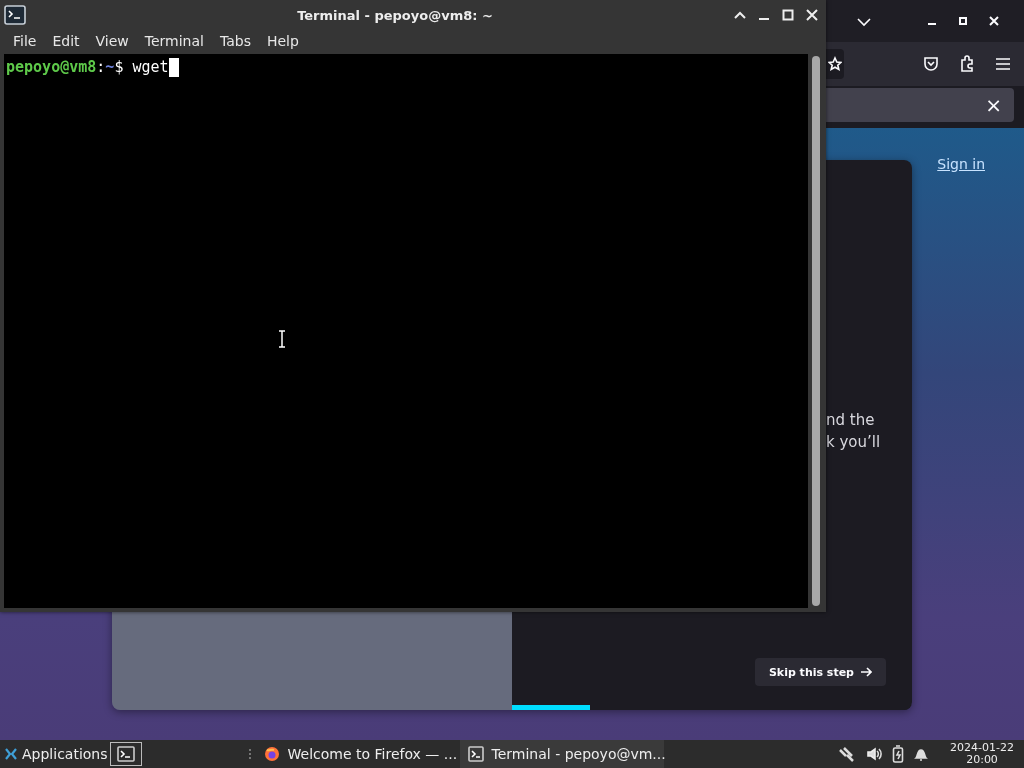  What do you see at coordinates (66, 41) in the screenshot?
I see `menu-item: Edit` at bounding box center [66, 41].